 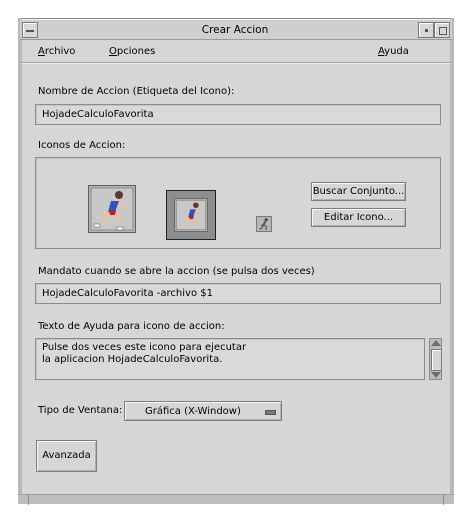 I want to click on window-menu-icon, so click(x=30, y=31).